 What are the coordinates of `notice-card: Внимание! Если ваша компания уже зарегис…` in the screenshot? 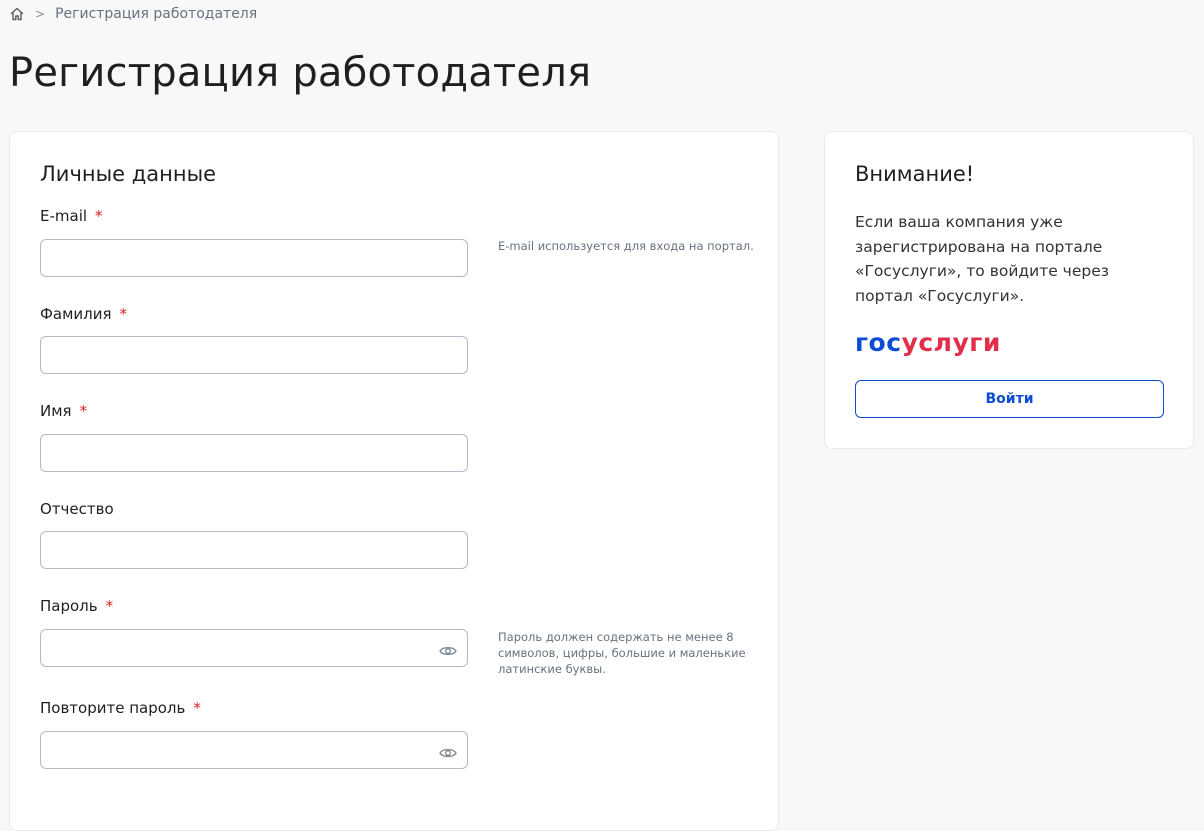 It's located at (1009, 290).